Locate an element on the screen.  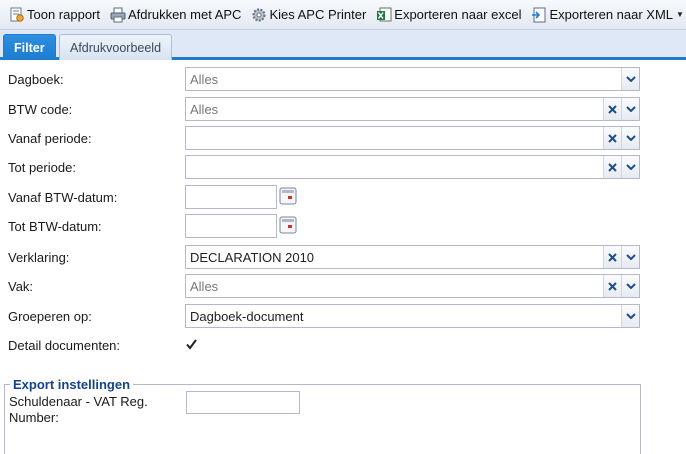
toon-rapport-button: Toon rapport is located at coordinates (54, 15).